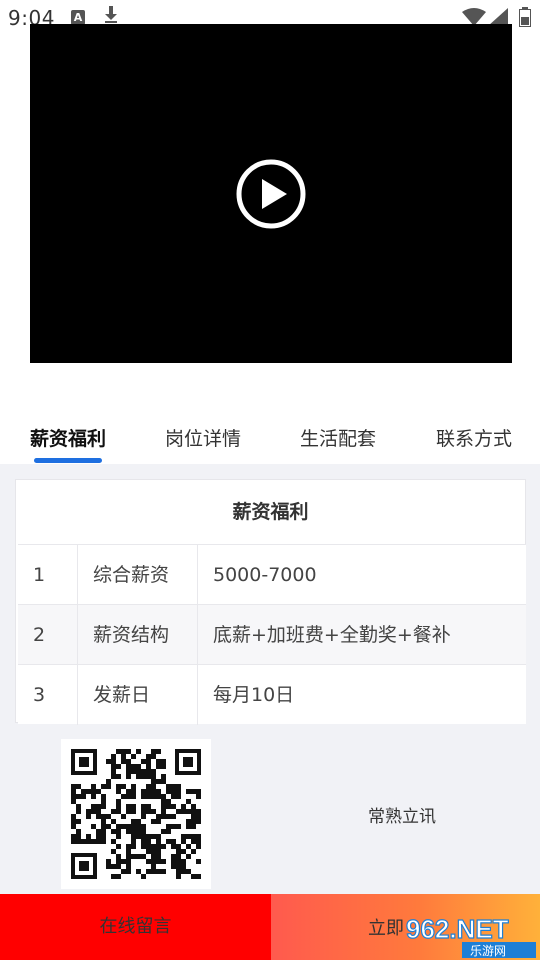  I want to click on row-index: 2, so click(48, 635).